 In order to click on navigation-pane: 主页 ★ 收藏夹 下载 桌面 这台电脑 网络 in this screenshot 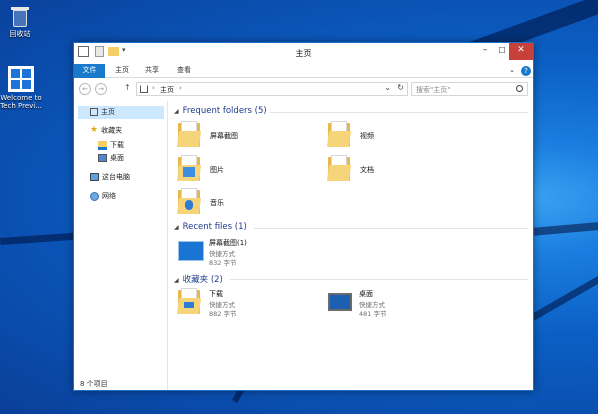, I will do `click(121, 245)`.